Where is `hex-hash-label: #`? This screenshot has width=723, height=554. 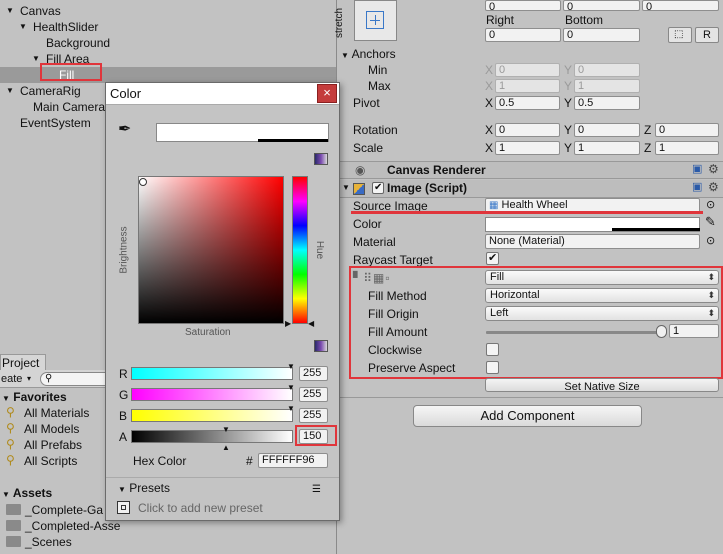 hex-hash-label: # is located at coordinates (249, 461).